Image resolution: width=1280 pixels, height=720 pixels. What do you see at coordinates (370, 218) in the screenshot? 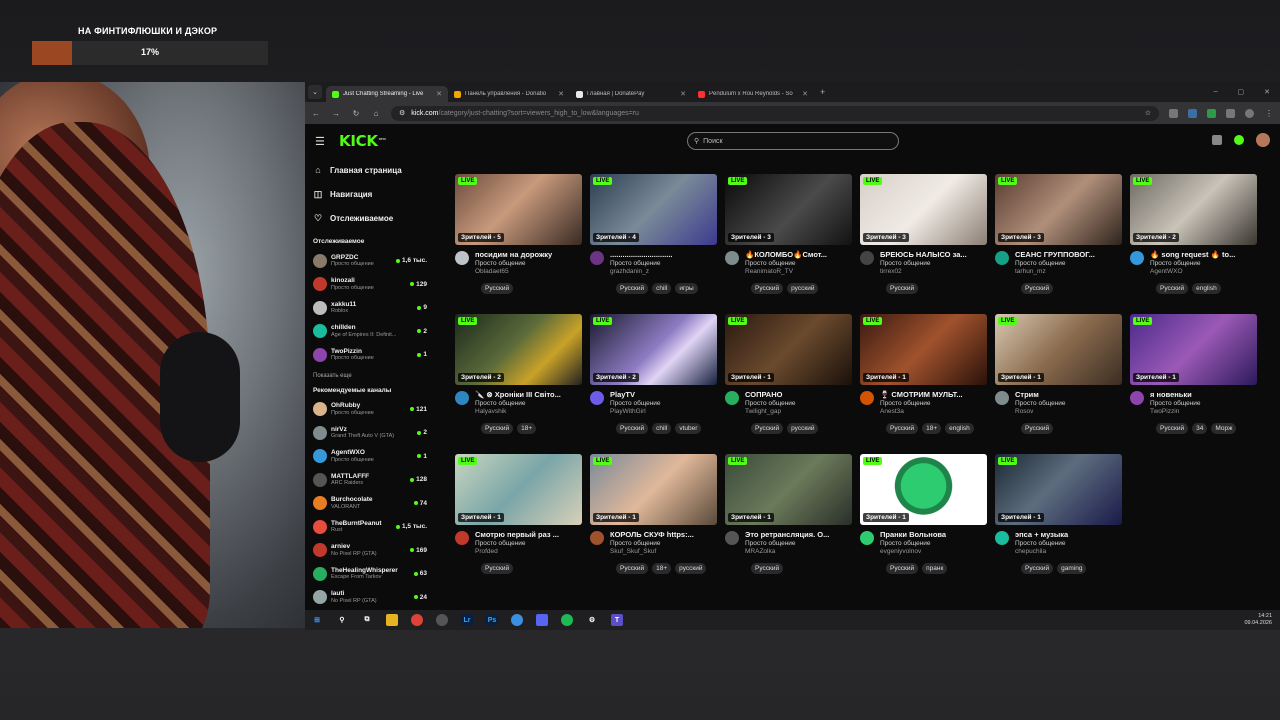
I see `sidebar-nav-item: ♡ Отслеживаемое` at bounding box center [370, 218].